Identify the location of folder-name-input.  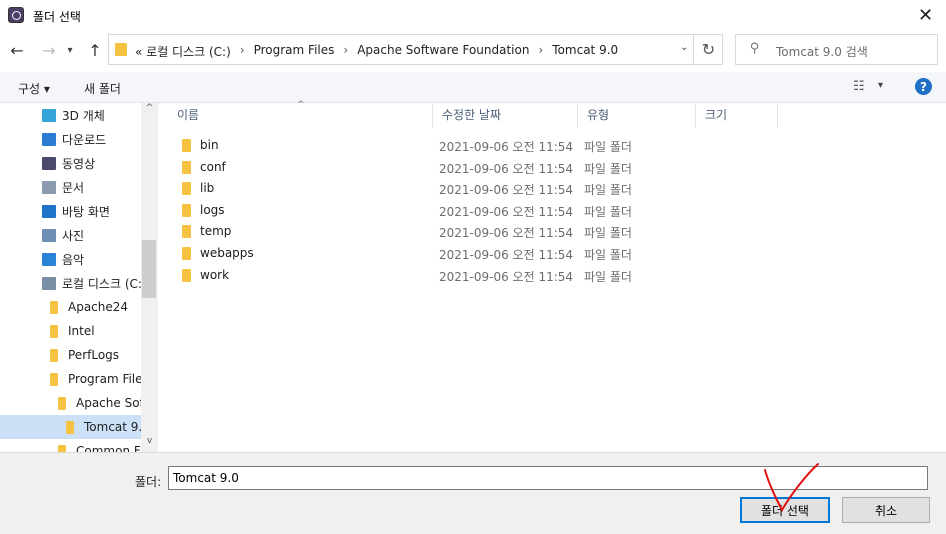
(548, 478).